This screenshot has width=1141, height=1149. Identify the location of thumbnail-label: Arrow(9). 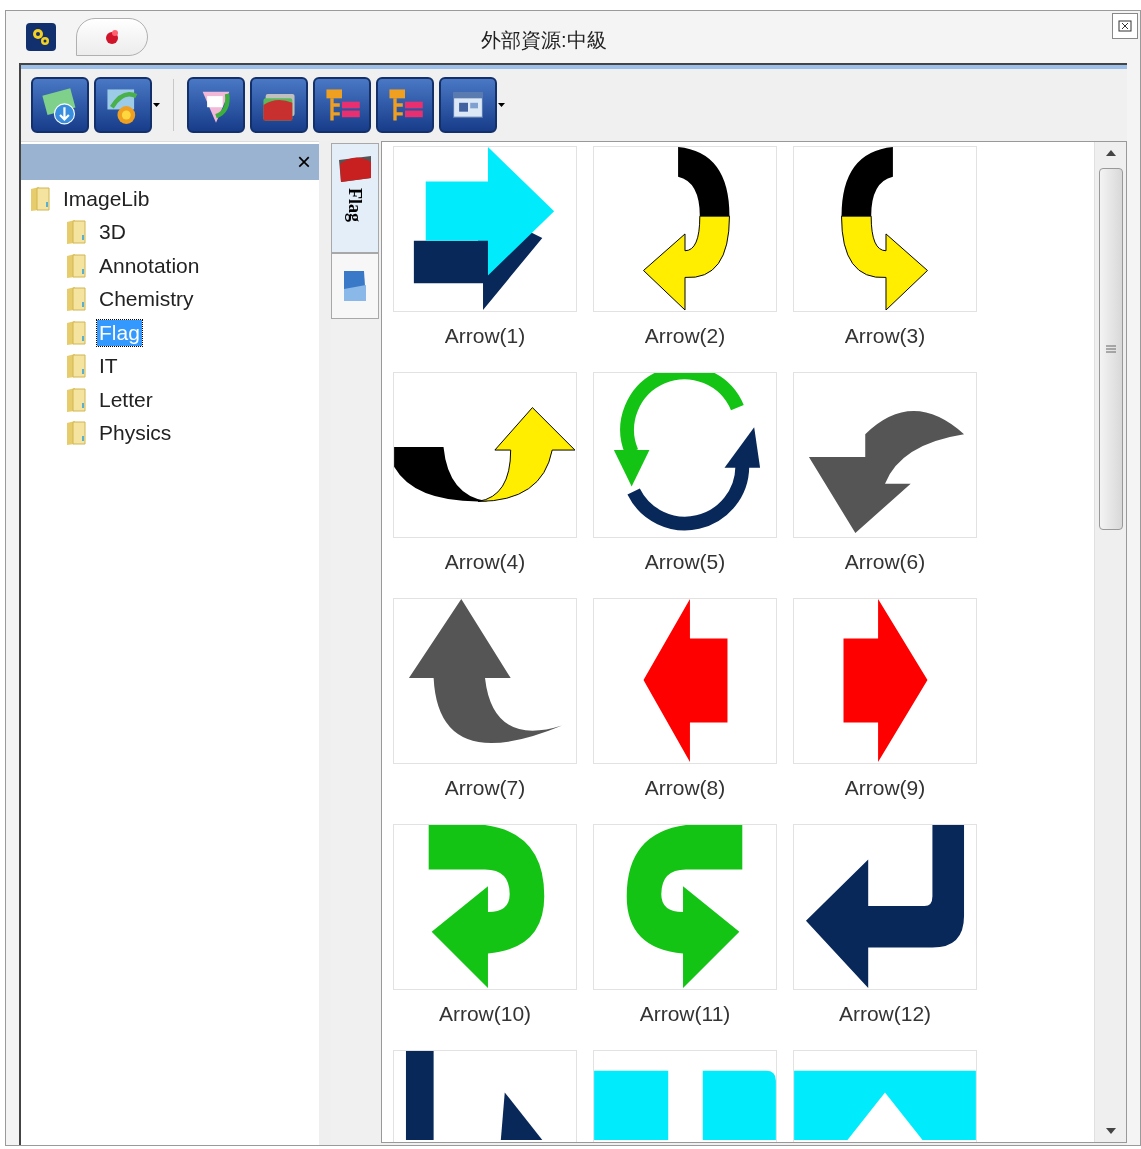
(885, 788).